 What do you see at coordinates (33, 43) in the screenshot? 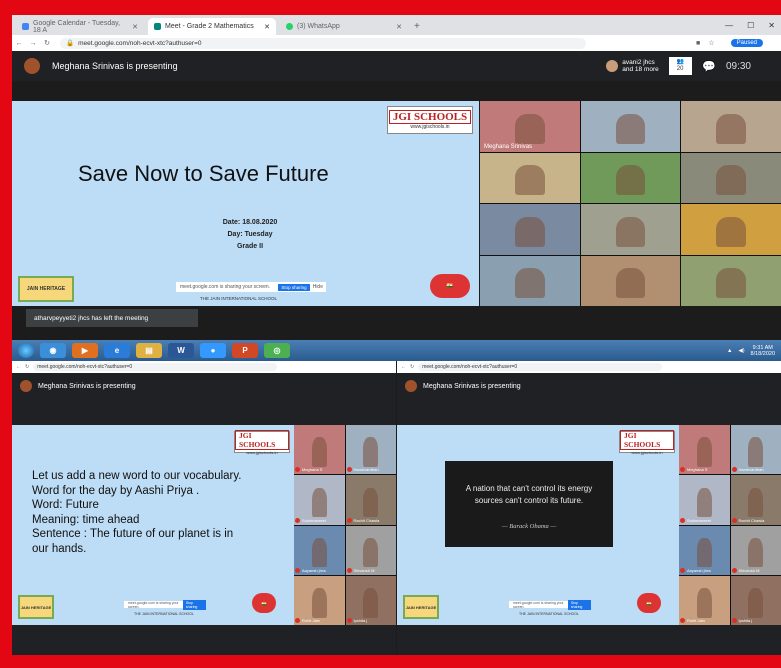
I see `forward-icon: →` at bounding box center [33, 43].